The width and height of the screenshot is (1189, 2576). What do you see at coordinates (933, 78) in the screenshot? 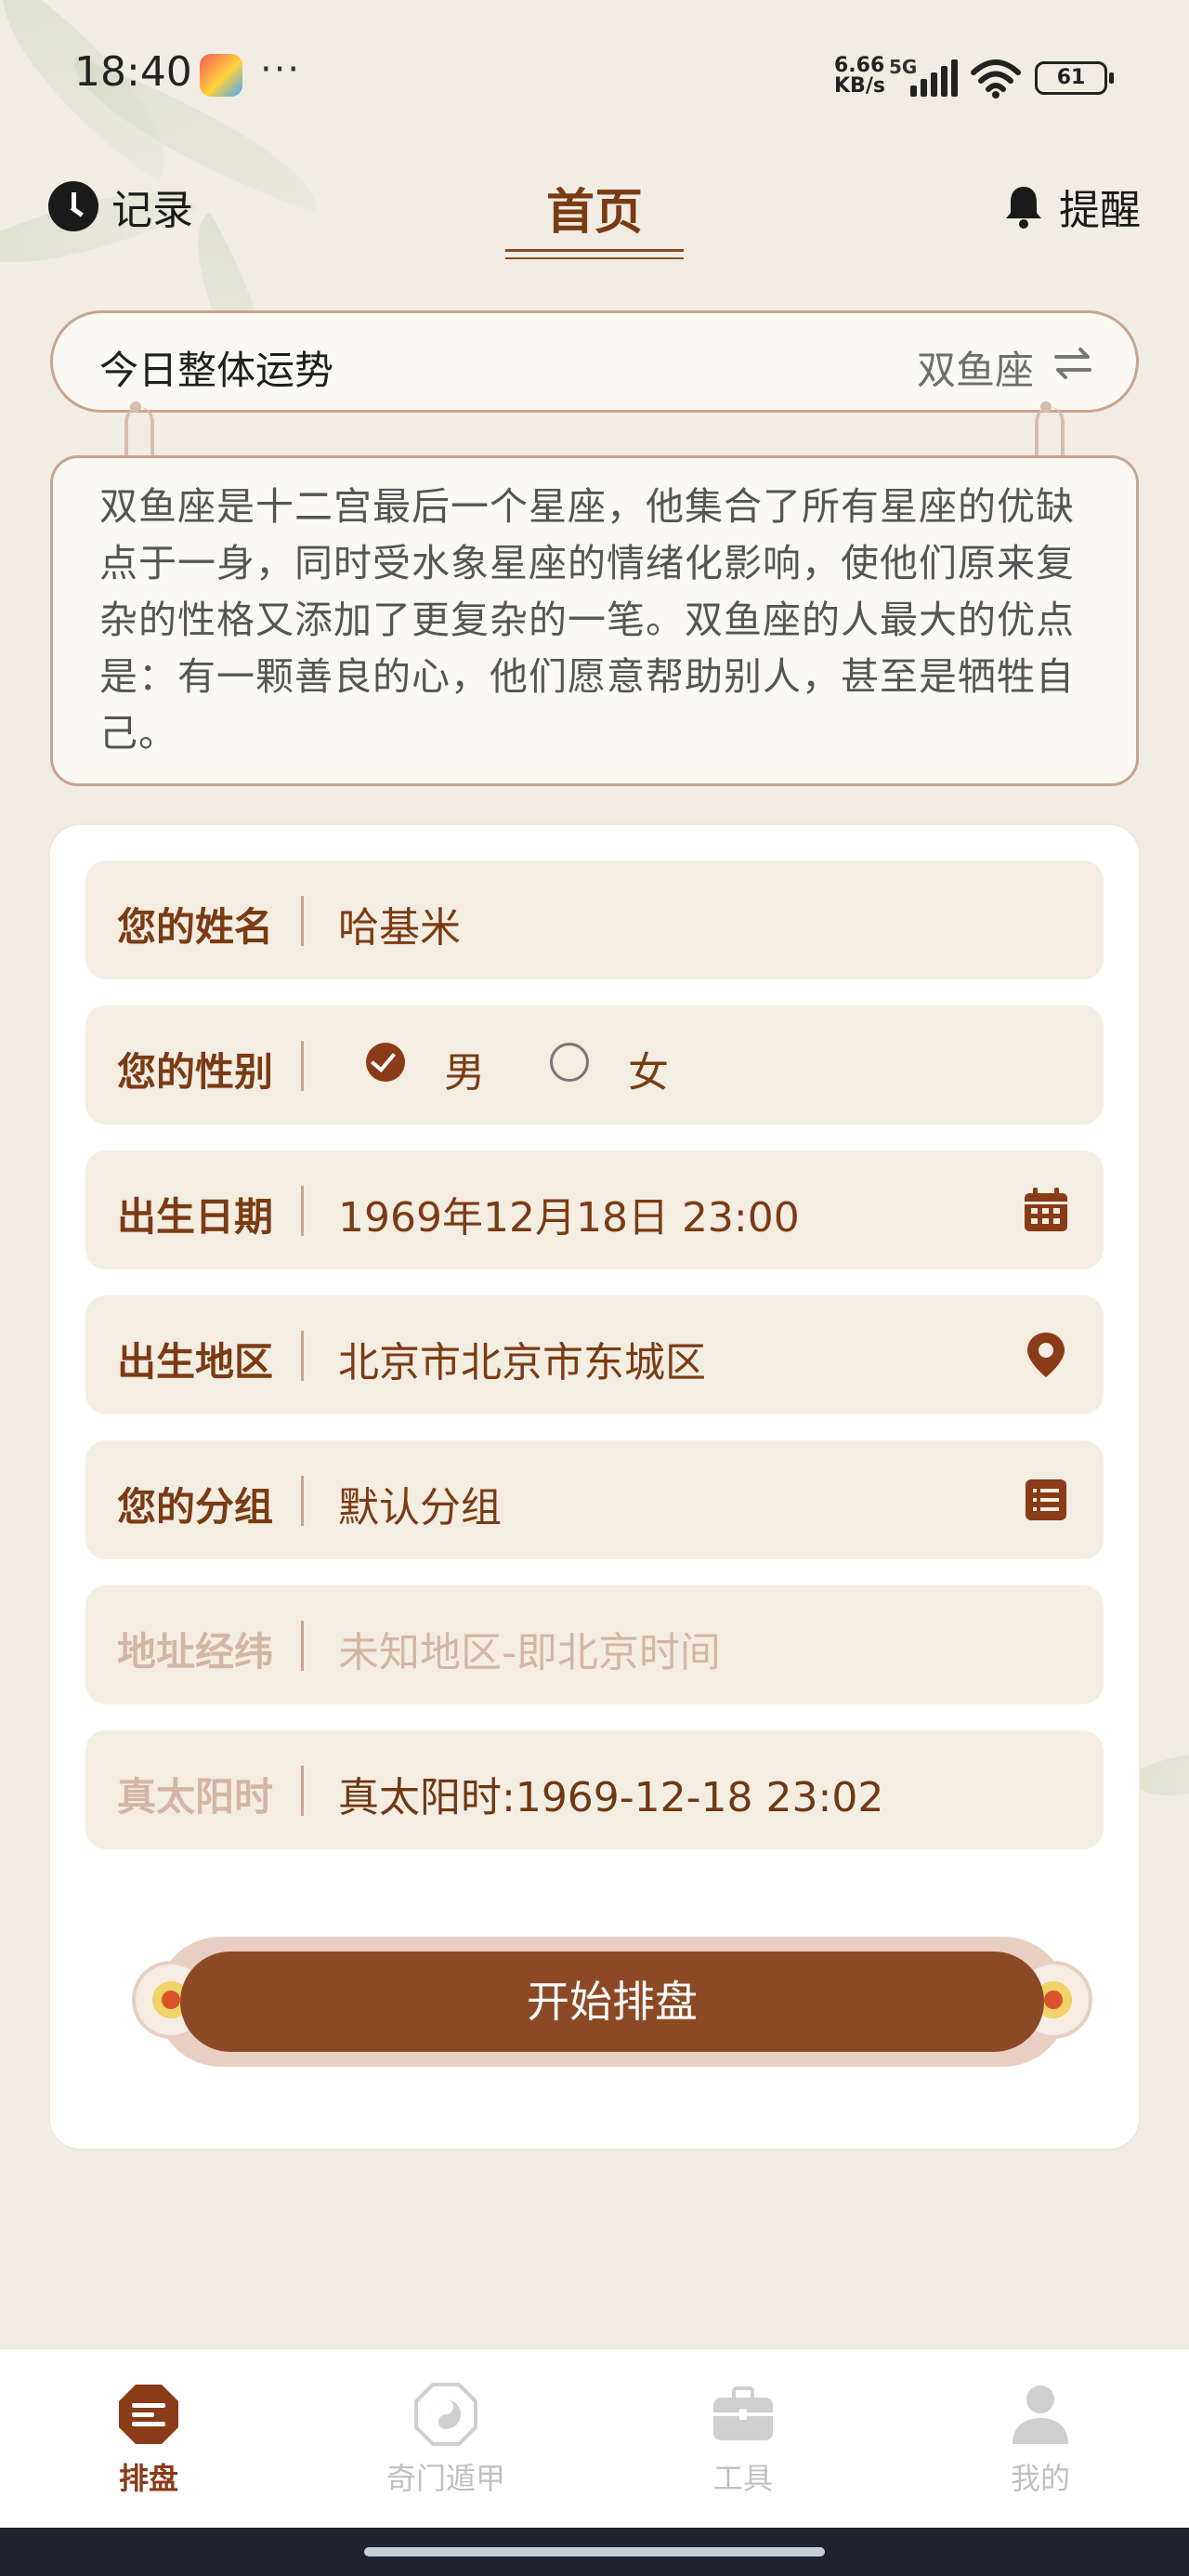
I see `signal-icon` at bounding box center [933, 78].